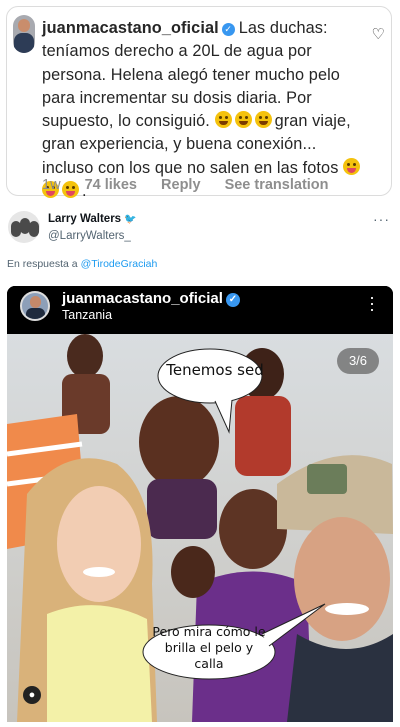  Describe the element at coordinates (35, 306) in the screenshot. I see `post-avatar` at that location.